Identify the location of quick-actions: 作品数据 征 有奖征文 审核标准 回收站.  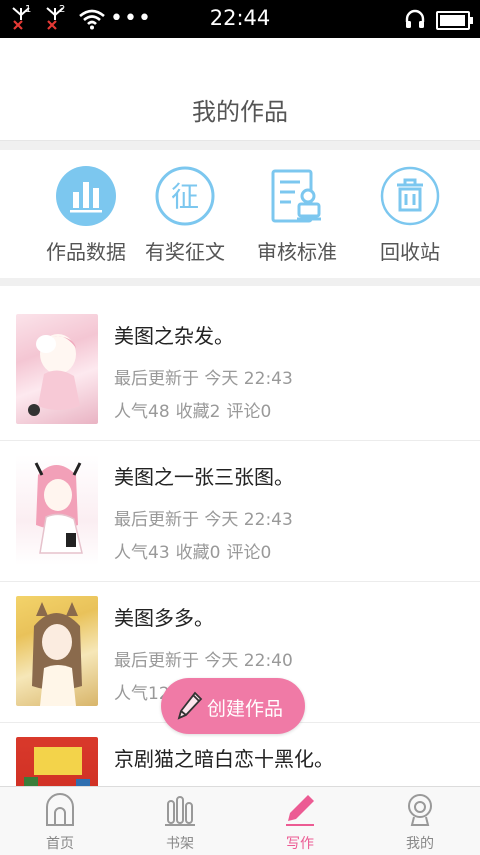
(240, 214).